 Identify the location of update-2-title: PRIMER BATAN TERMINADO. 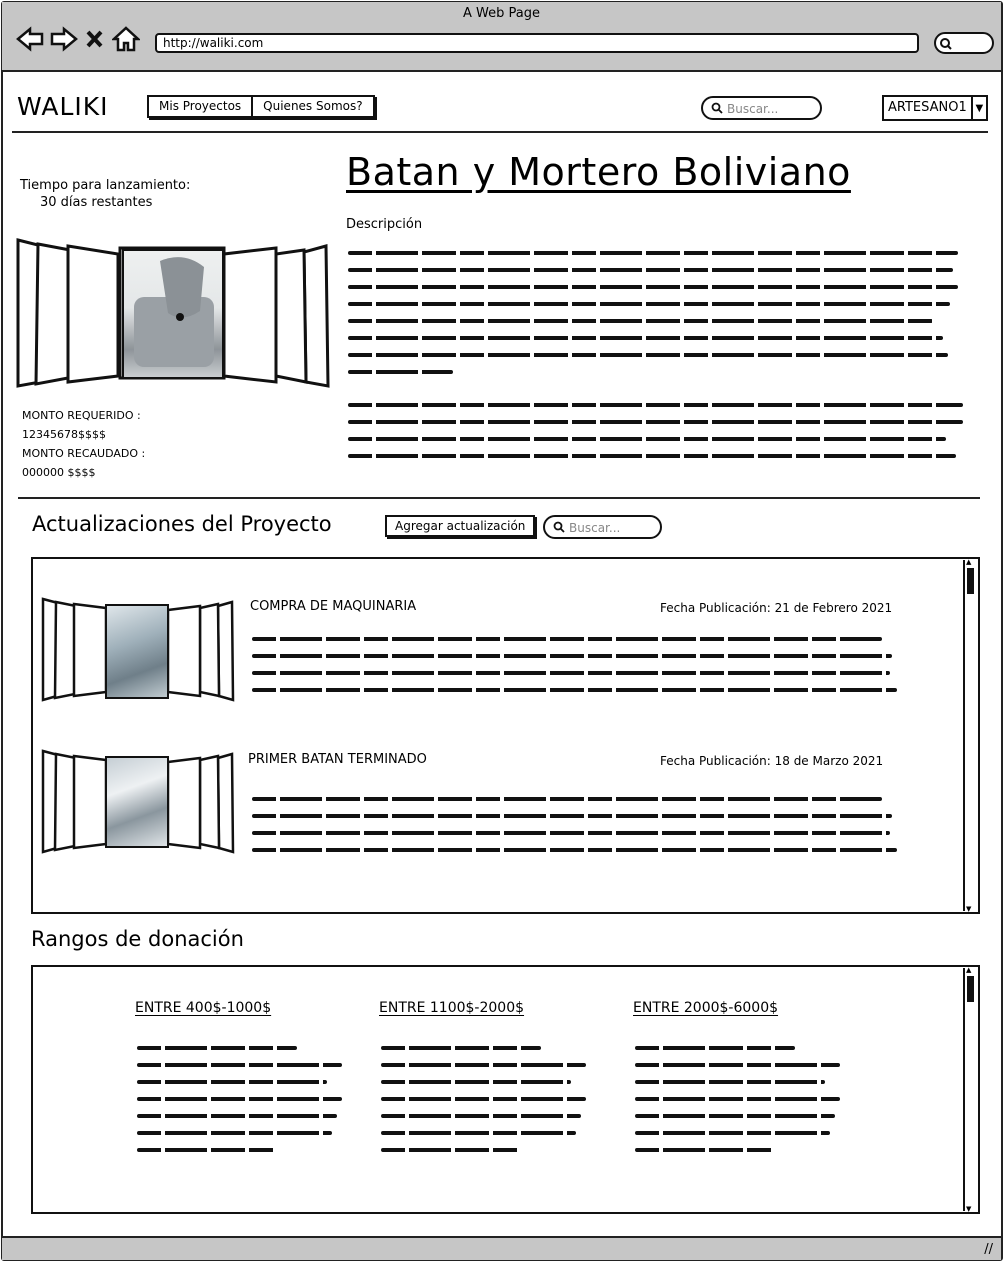
(337, 759).